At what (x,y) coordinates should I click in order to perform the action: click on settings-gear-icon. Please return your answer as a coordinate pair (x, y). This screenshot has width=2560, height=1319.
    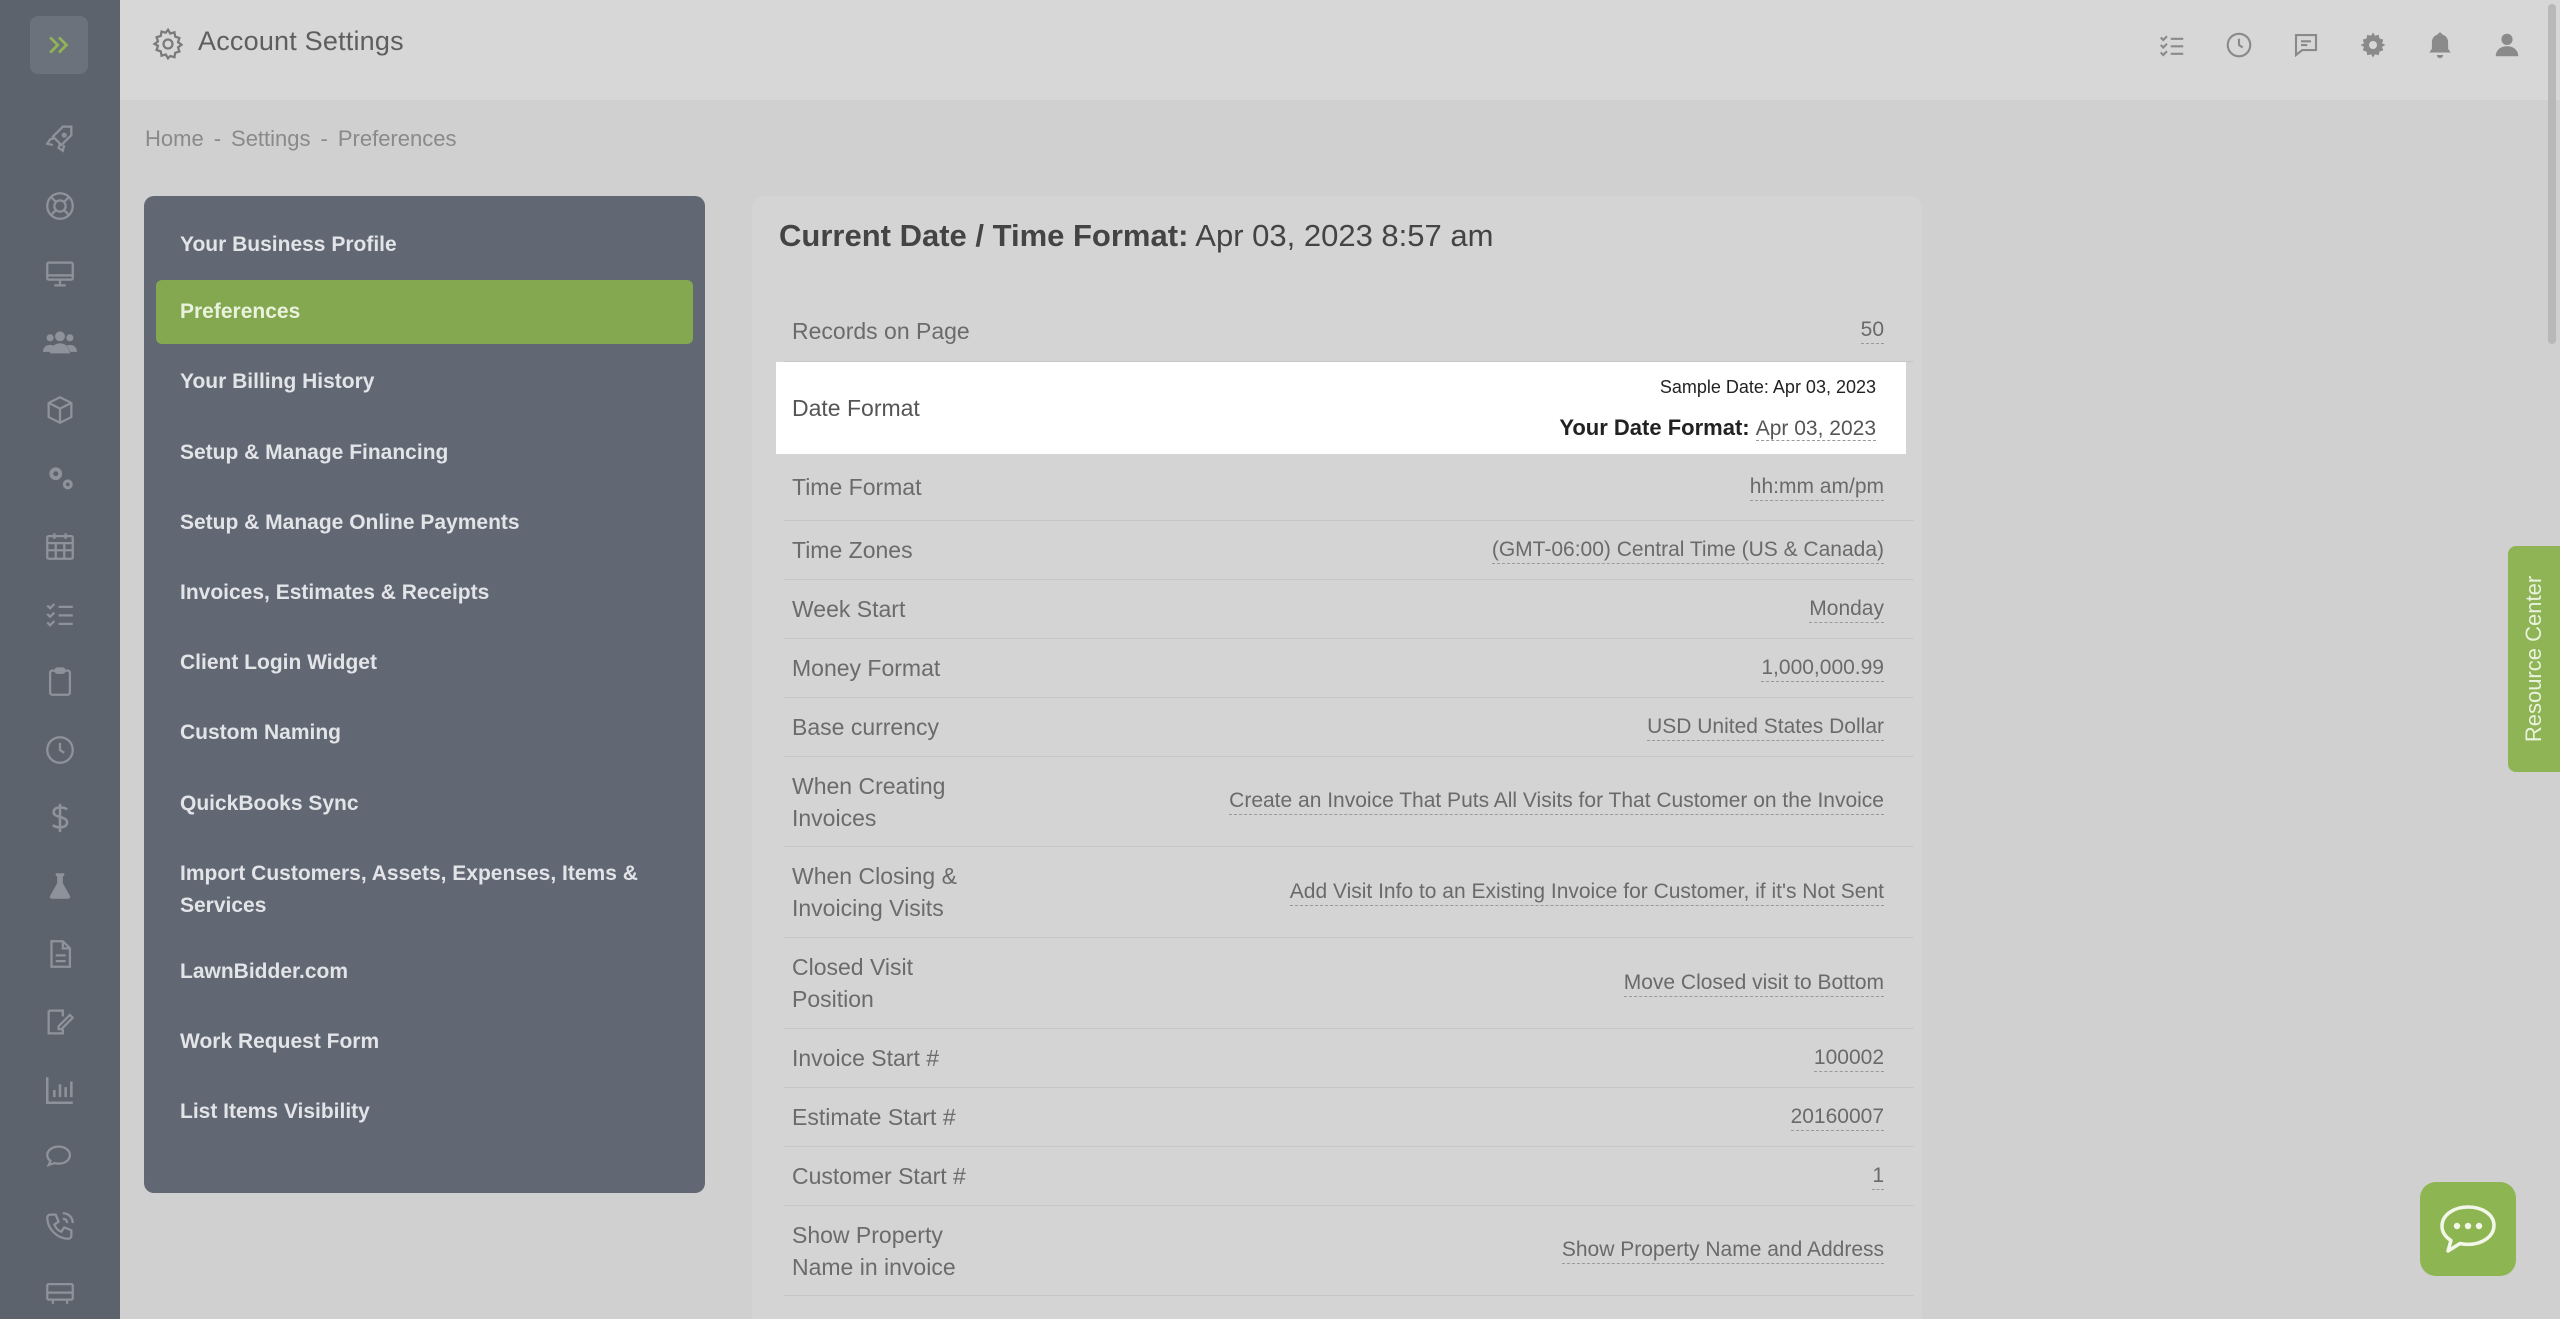
    Looking at the image, I should click on (168, 44).